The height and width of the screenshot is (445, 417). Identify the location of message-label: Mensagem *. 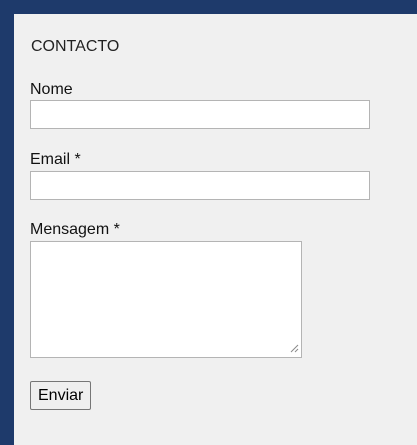
(75, 229).